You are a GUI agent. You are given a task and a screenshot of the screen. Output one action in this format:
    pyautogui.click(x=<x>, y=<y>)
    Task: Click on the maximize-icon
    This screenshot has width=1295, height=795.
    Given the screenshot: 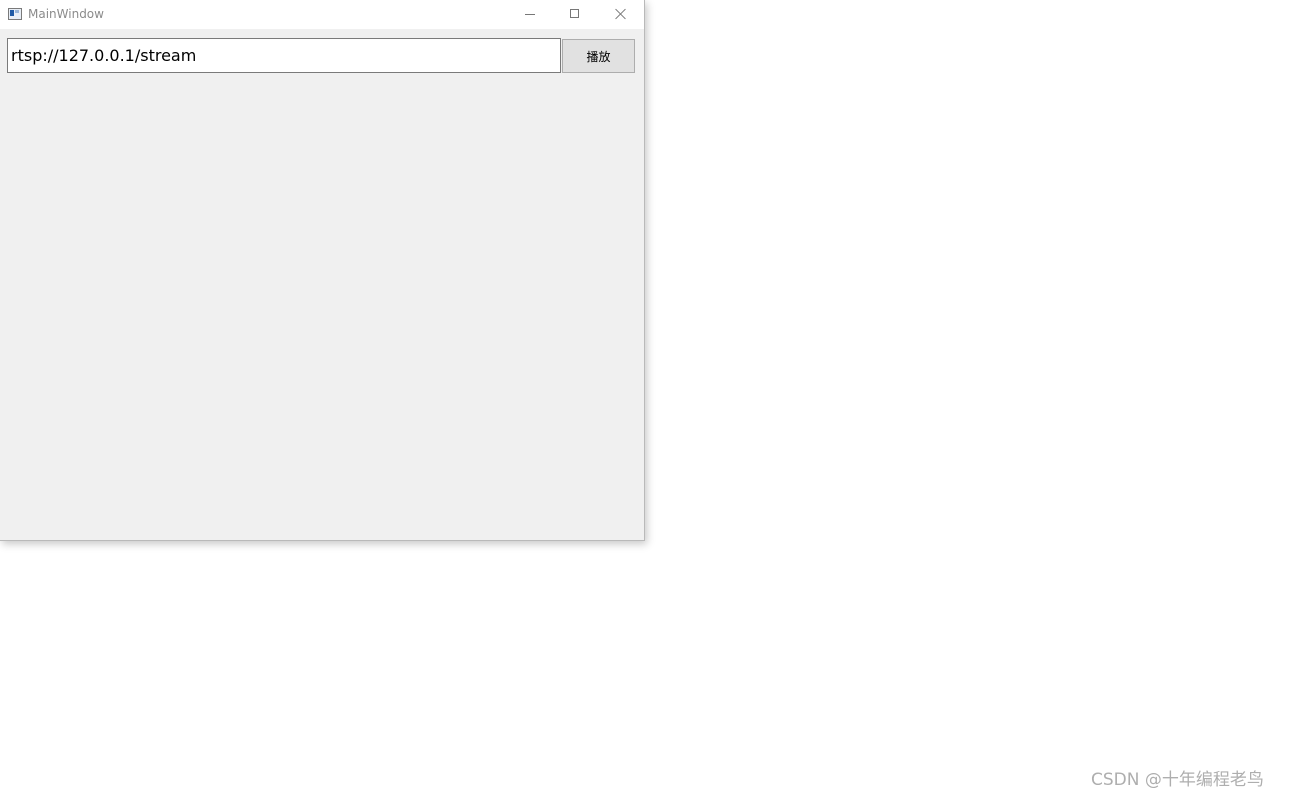 What is the action you would take?
    pyautogui.click(x=574, y=13)
    